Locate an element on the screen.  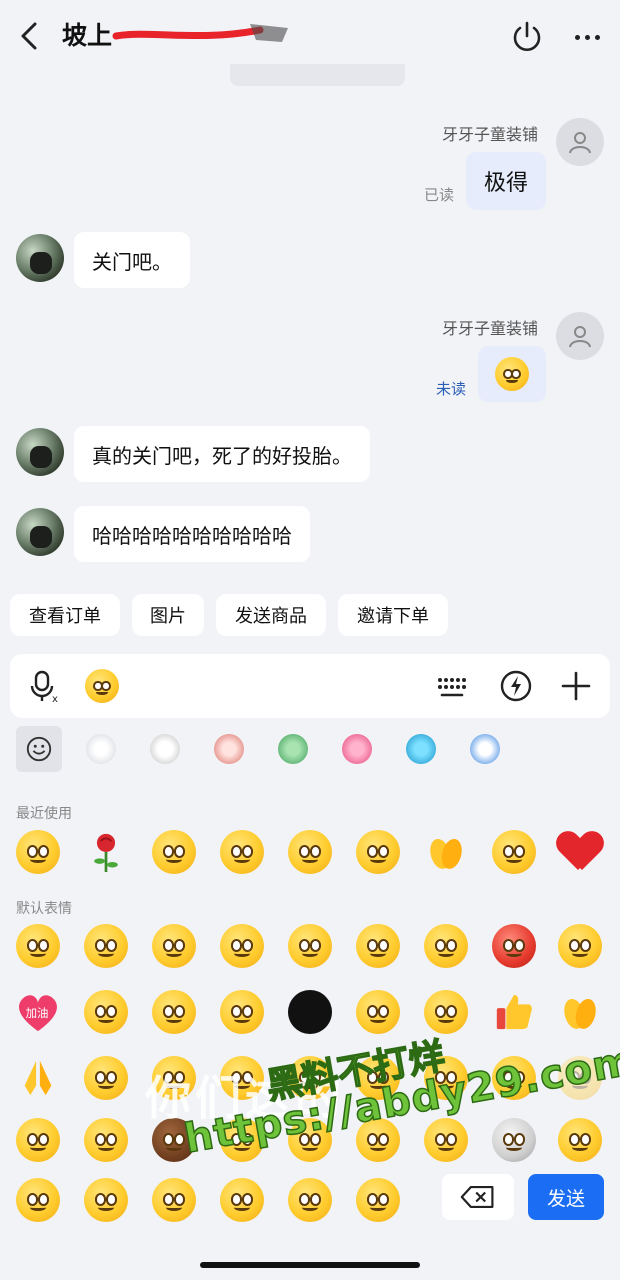
chat-header: 坡上 is located at coordinates (310, 36).